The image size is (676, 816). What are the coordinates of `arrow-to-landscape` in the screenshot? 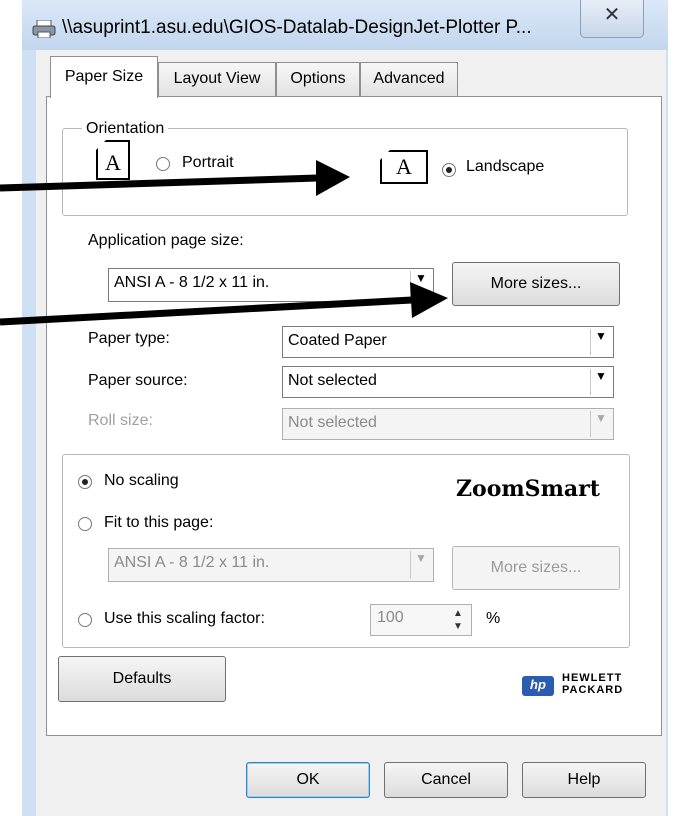 It's located at (159, 183).